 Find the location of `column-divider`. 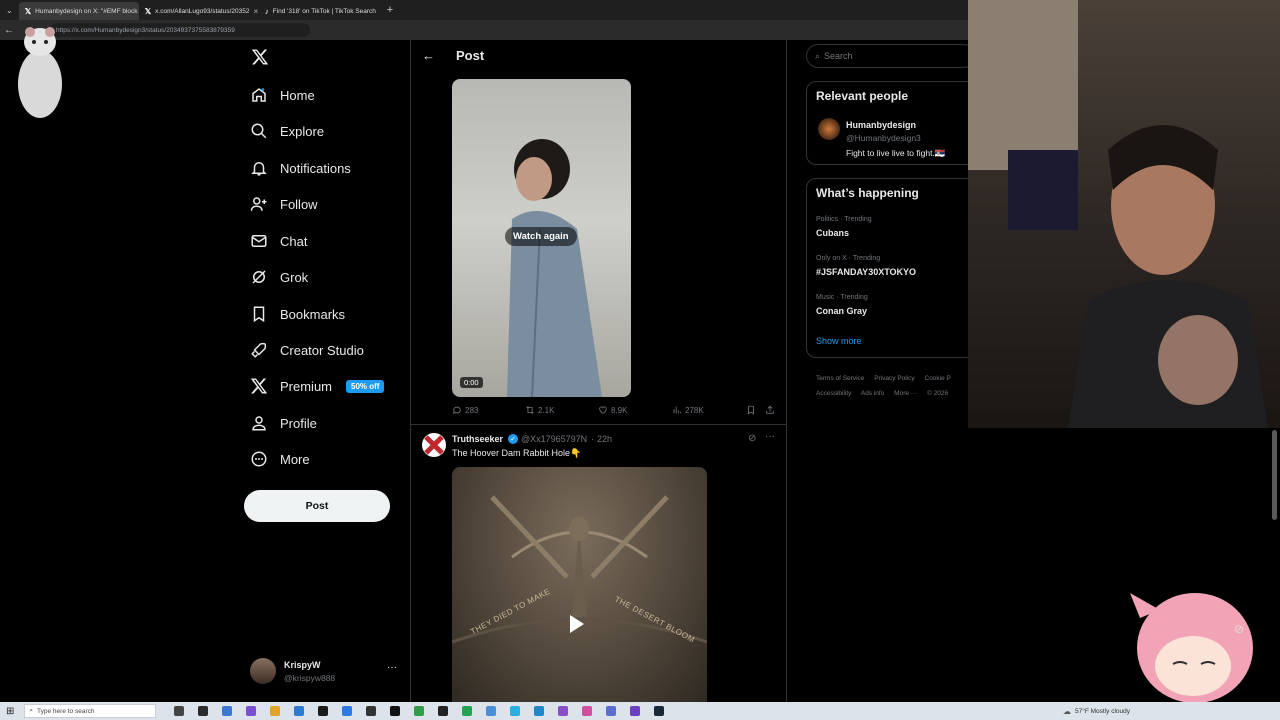

column-divider is located at coordinates (786, 371).